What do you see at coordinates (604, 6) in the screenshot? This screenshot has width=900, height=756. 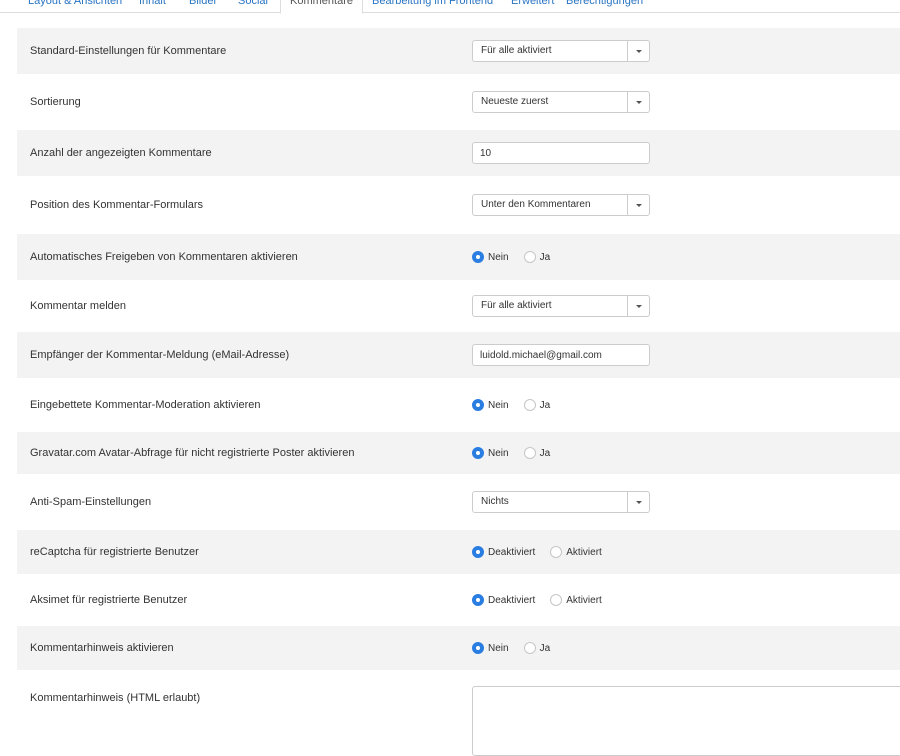 I see `tab-berechtigungen: Berechtigungen` at bounding box center [604, 6].